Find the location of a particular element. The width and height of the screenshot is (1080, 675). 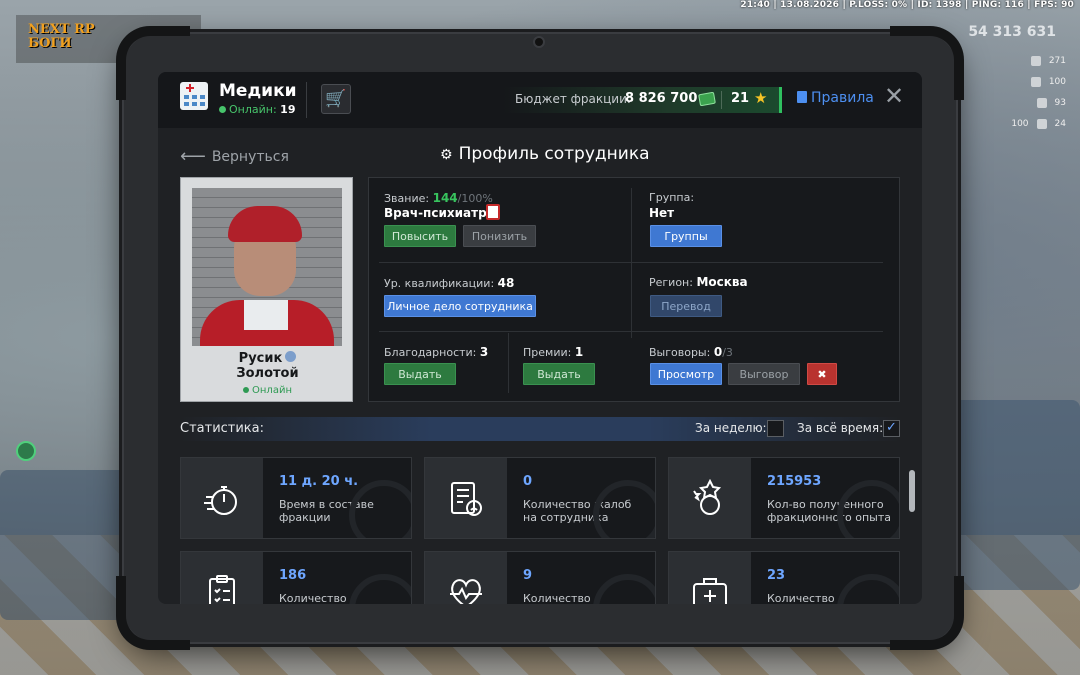

mugshot-image is located at coordinates (267, 267).